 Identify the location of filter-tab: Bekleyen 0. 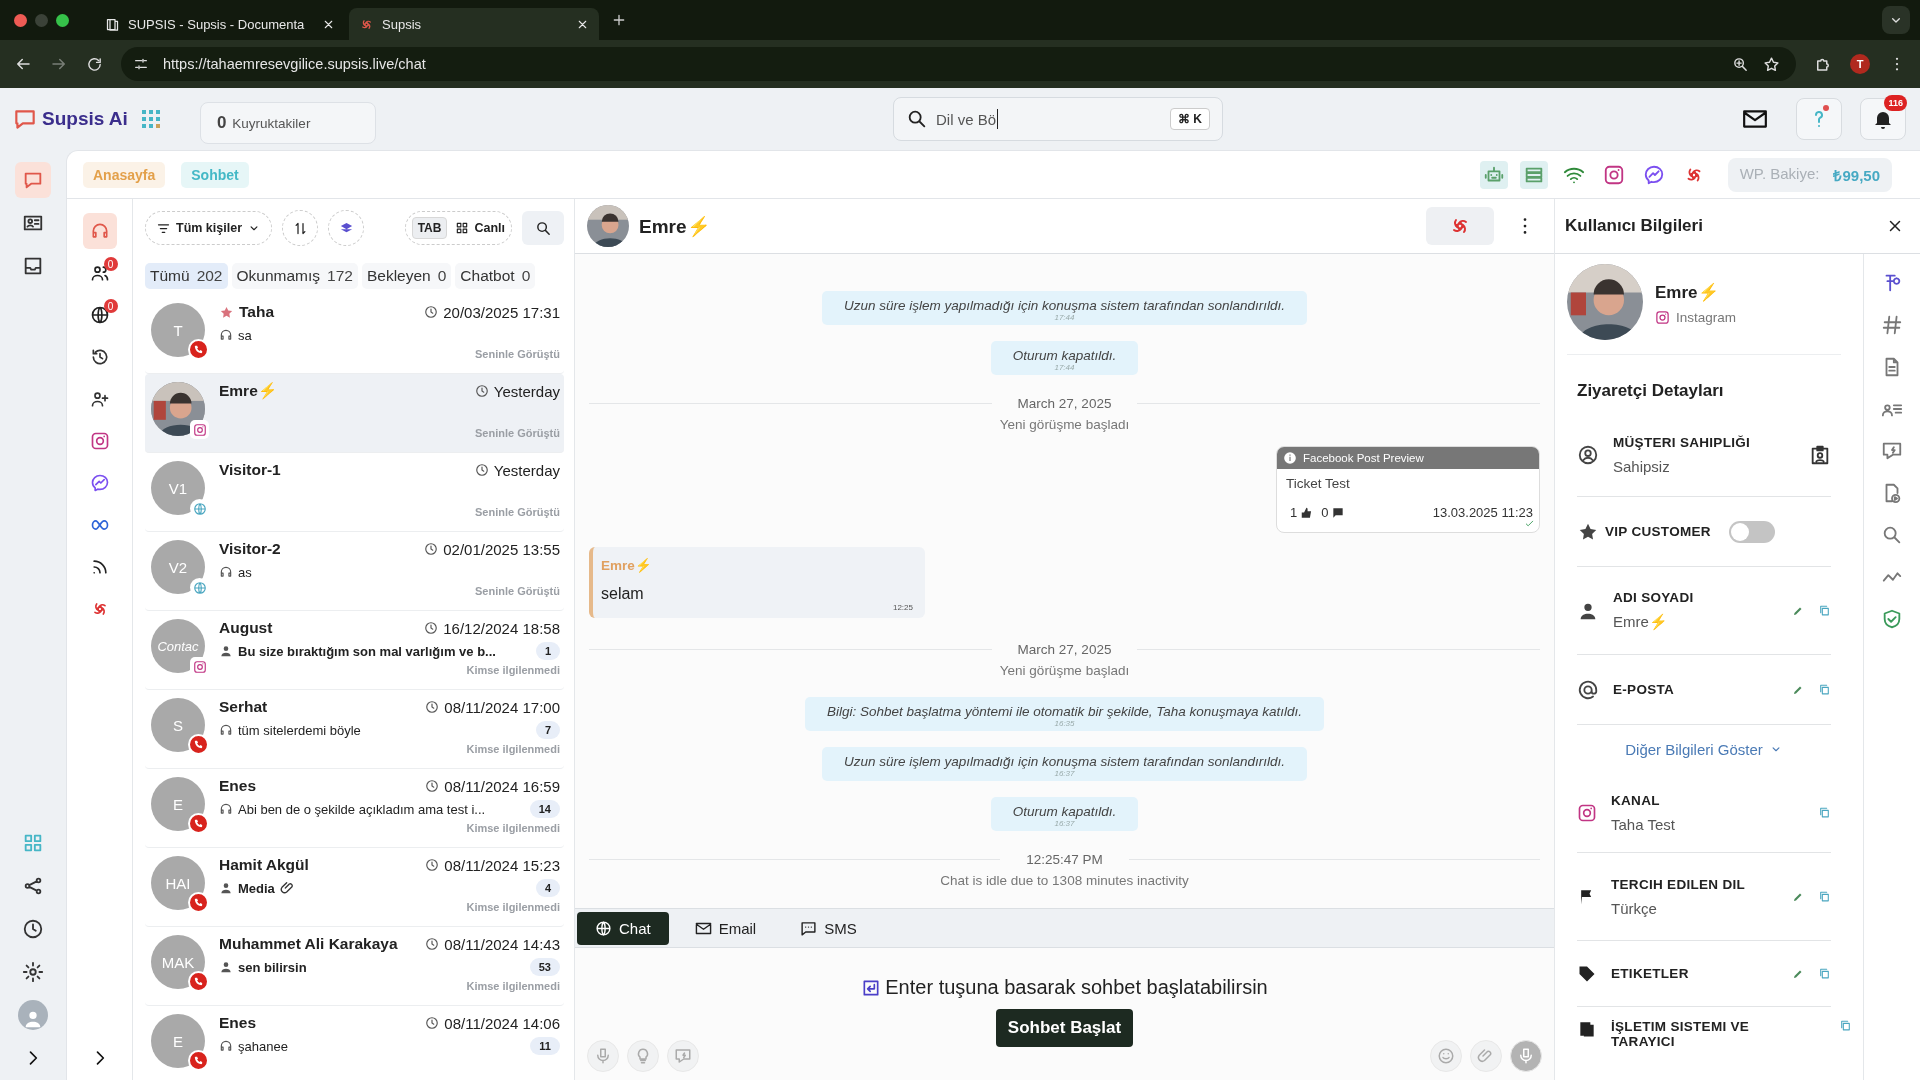
(406, 276).